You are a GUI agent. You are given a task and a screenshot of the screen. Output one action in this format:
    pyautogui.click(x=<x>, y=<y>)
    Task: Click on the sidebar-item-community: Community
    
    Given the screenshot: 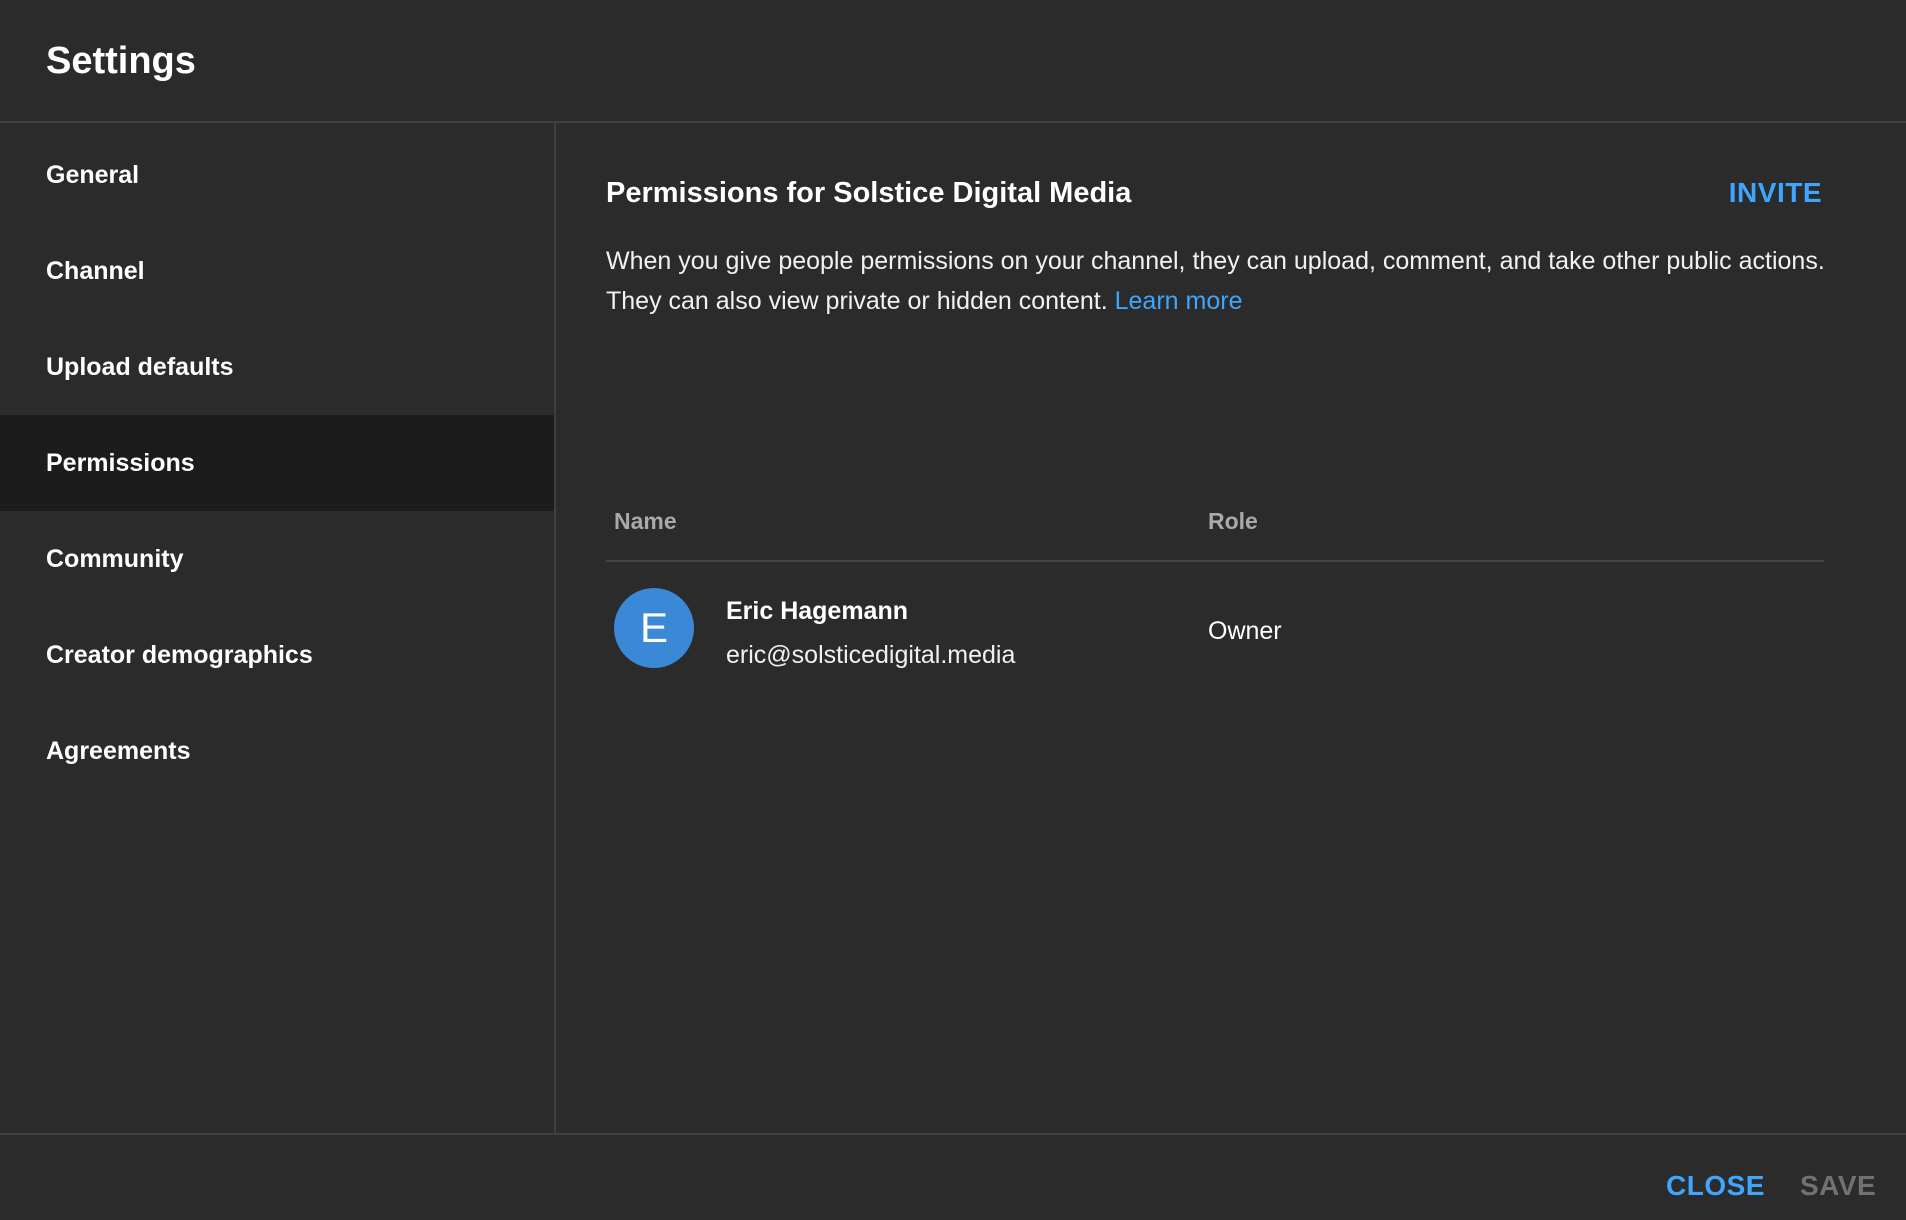 What is the action you would take?
    pyautogui.click(x=277, y=559)
    